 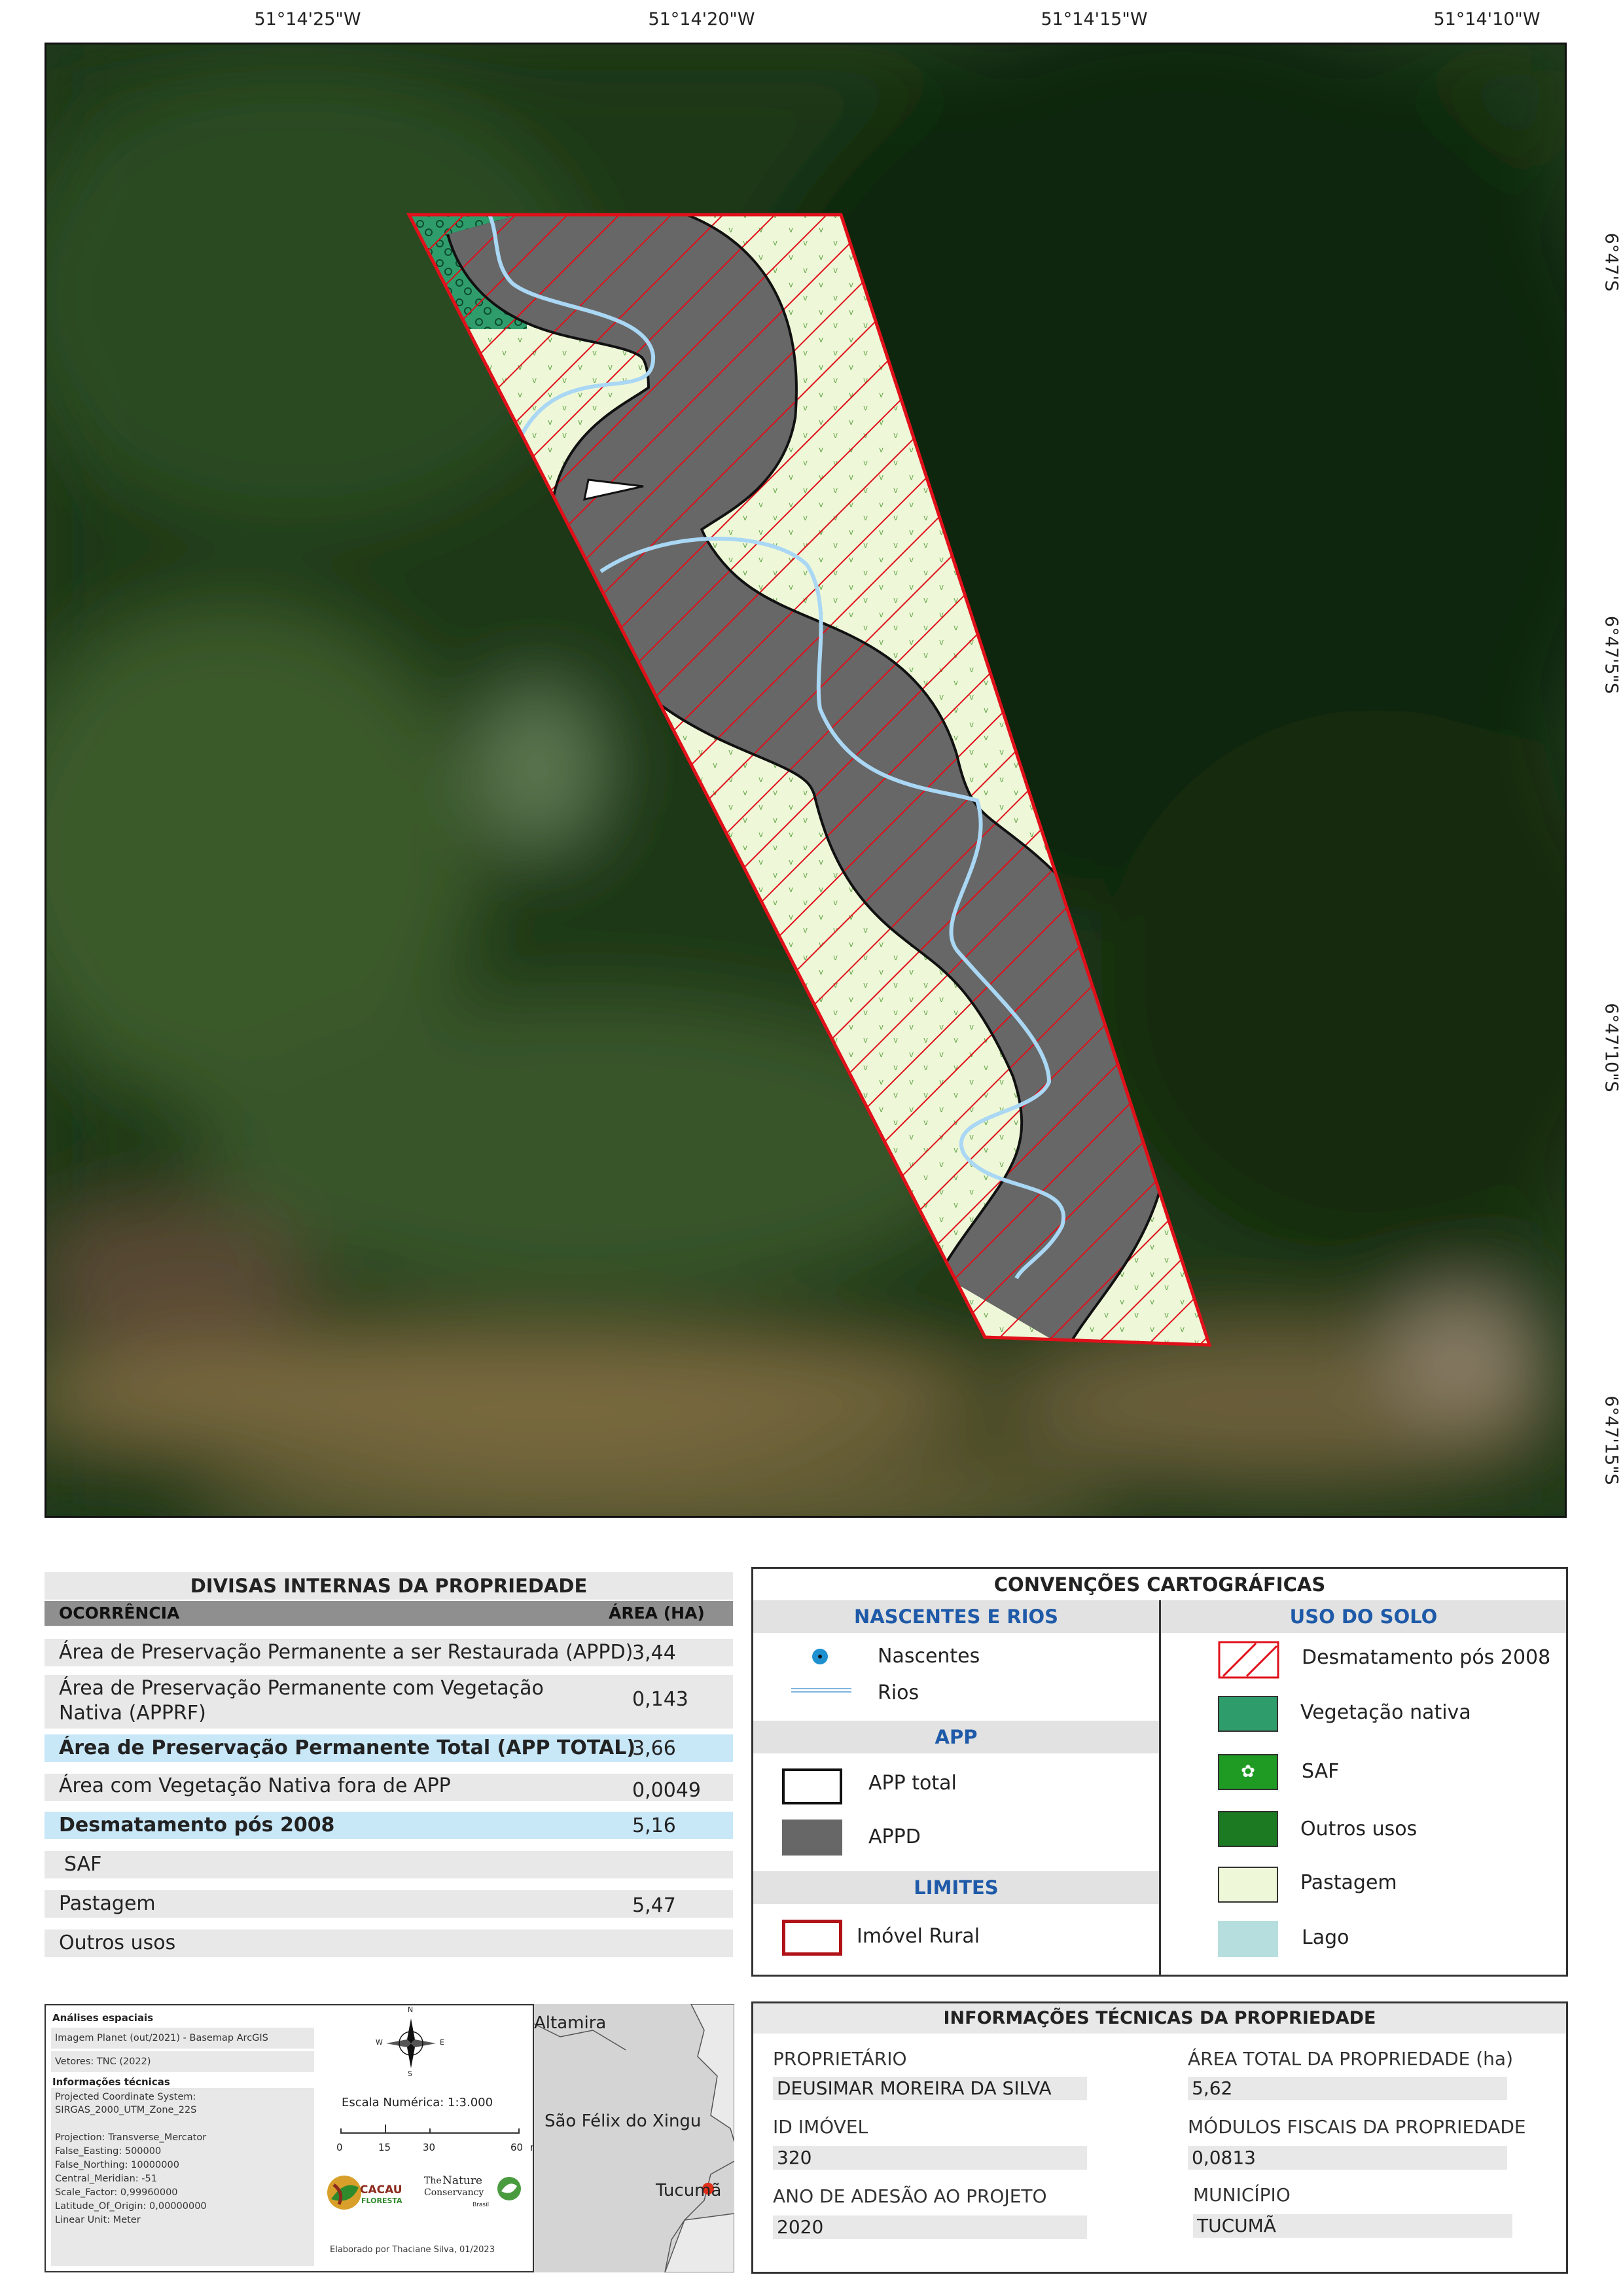 I want to click on outros-usos-swatch, so click(x=1248, y=1829).